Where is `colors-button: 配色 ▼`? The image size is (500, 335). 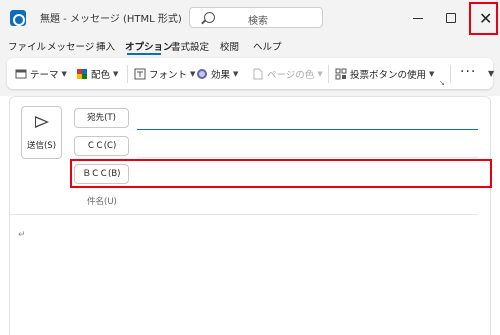 colors-button: 配色 ▼ is located at coordinates (97, 74).